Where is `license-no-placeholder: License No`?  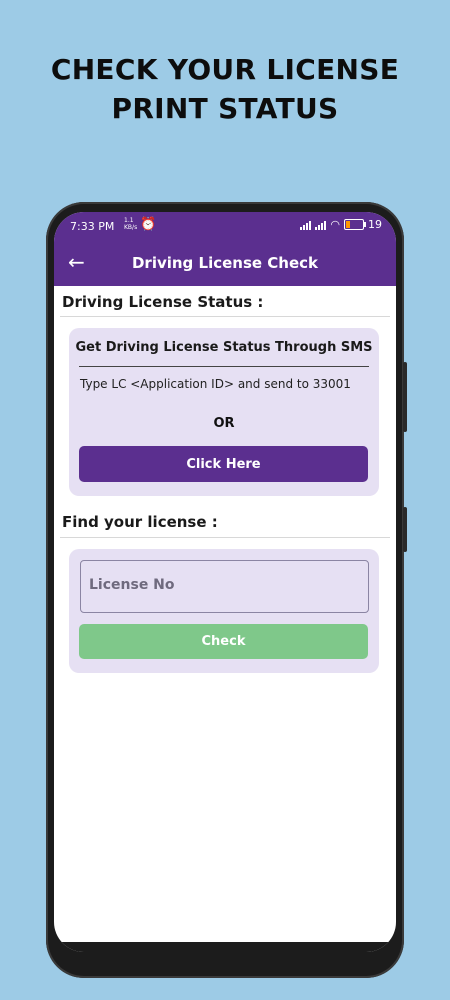
license-no-placeholder: License No is located at coordinates (132, 585).